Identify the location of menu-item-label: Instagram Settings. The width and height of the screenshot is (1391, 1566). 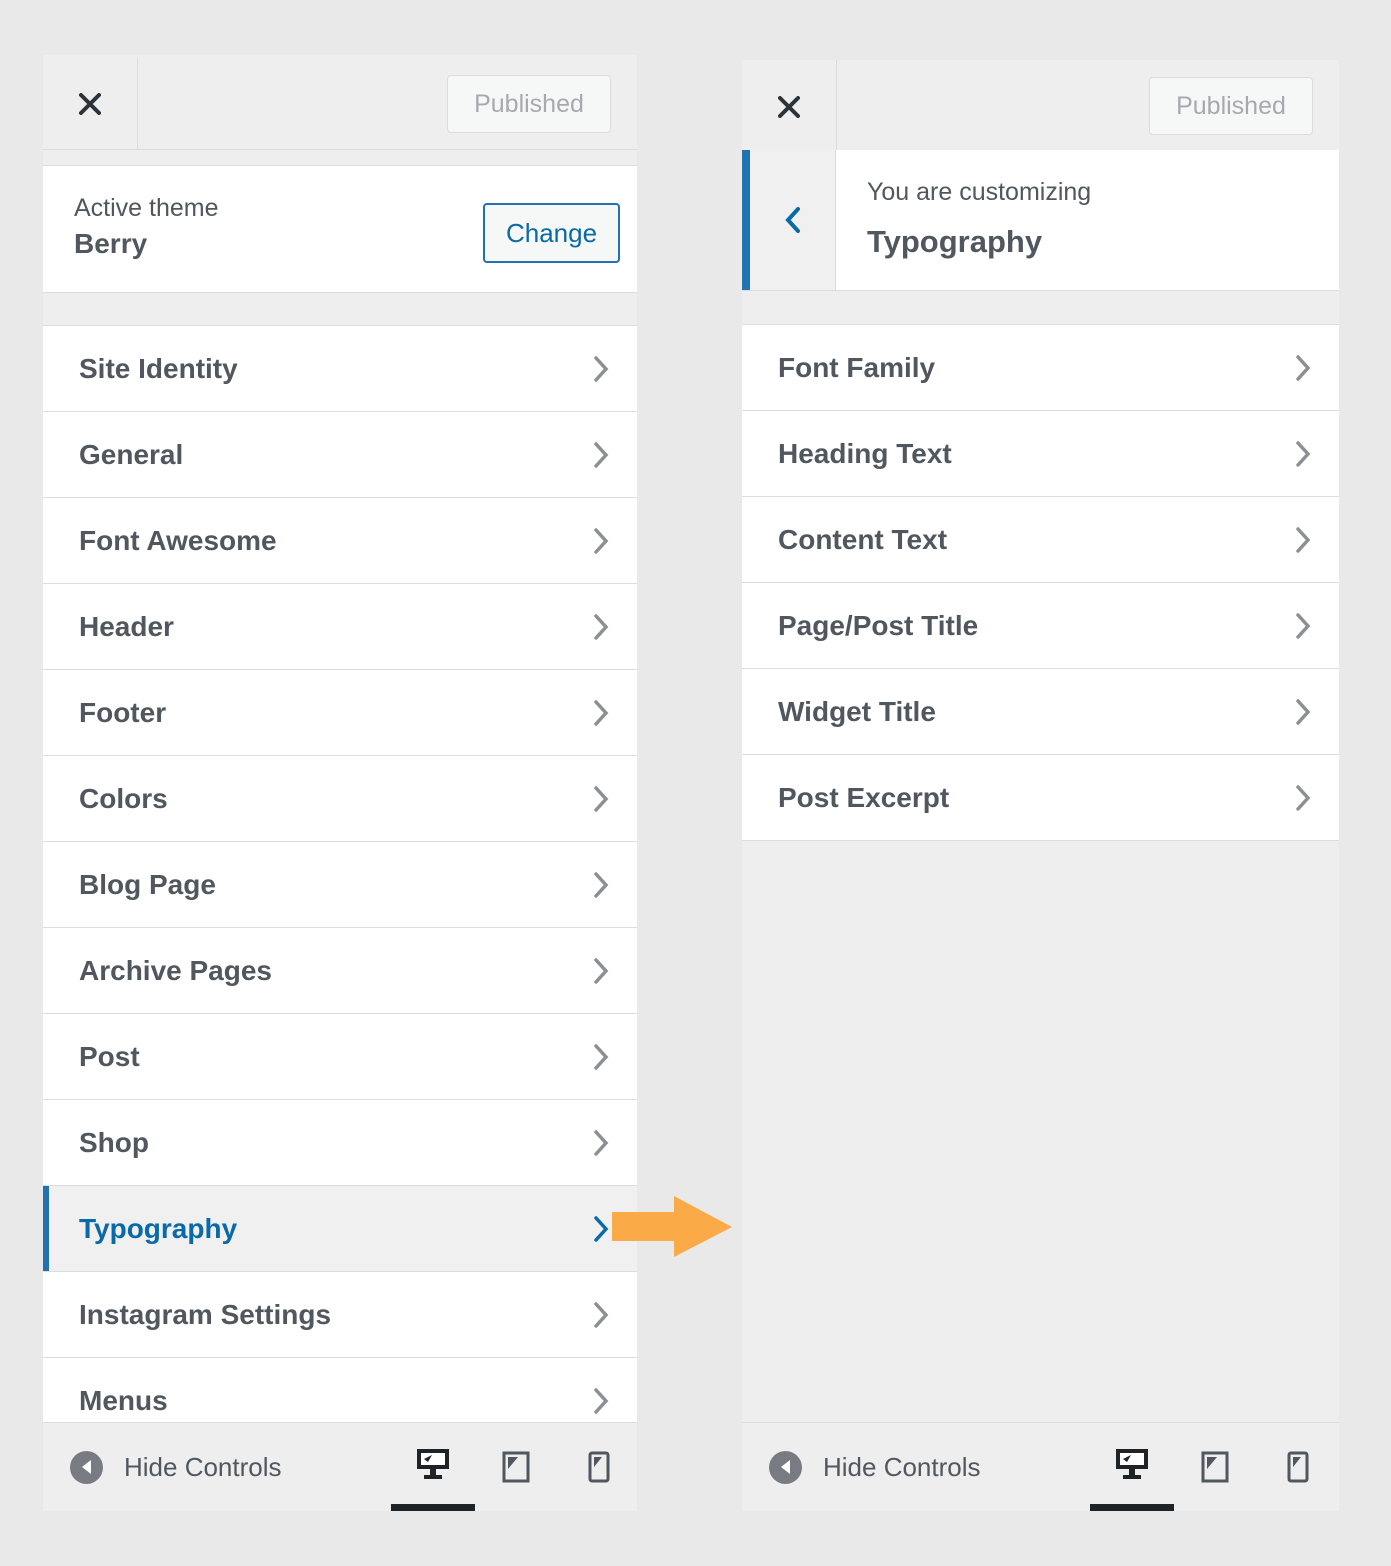
(205, 1314).